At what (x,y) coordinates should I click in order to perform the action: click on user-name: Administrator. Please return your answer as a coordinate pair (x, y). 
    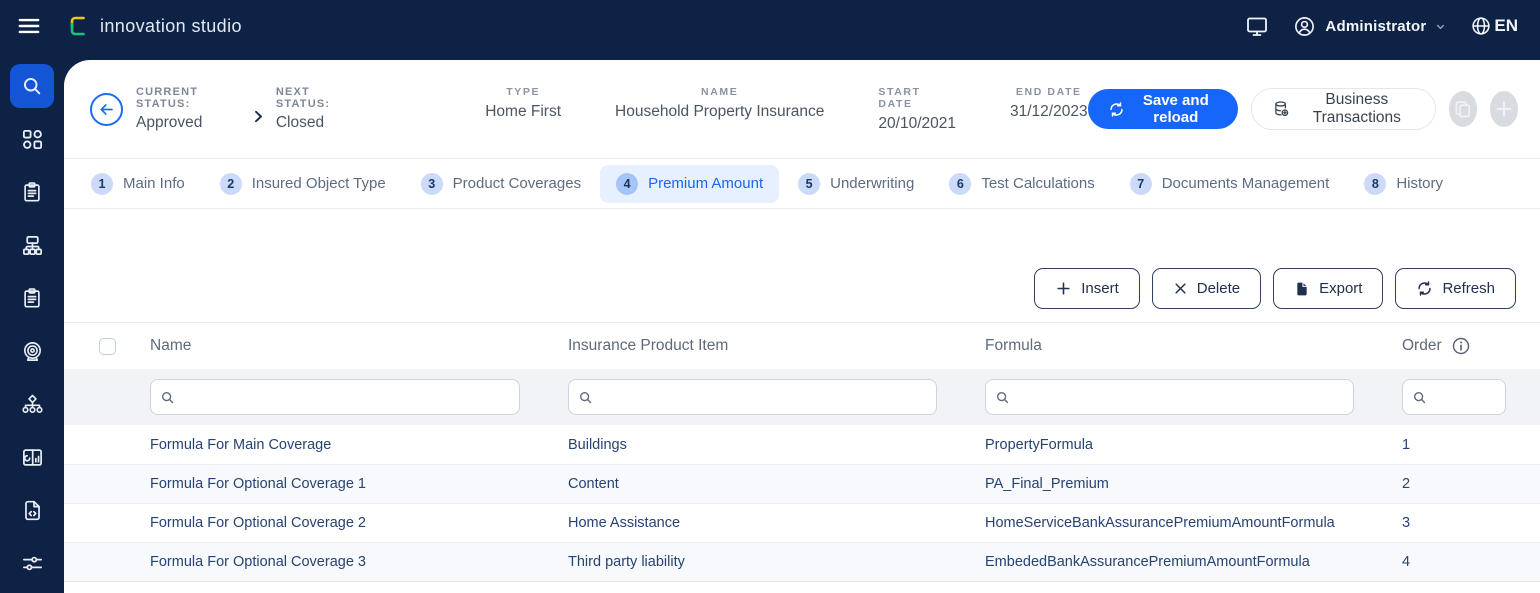
    Looking at the image, I should click on (1376, 26).